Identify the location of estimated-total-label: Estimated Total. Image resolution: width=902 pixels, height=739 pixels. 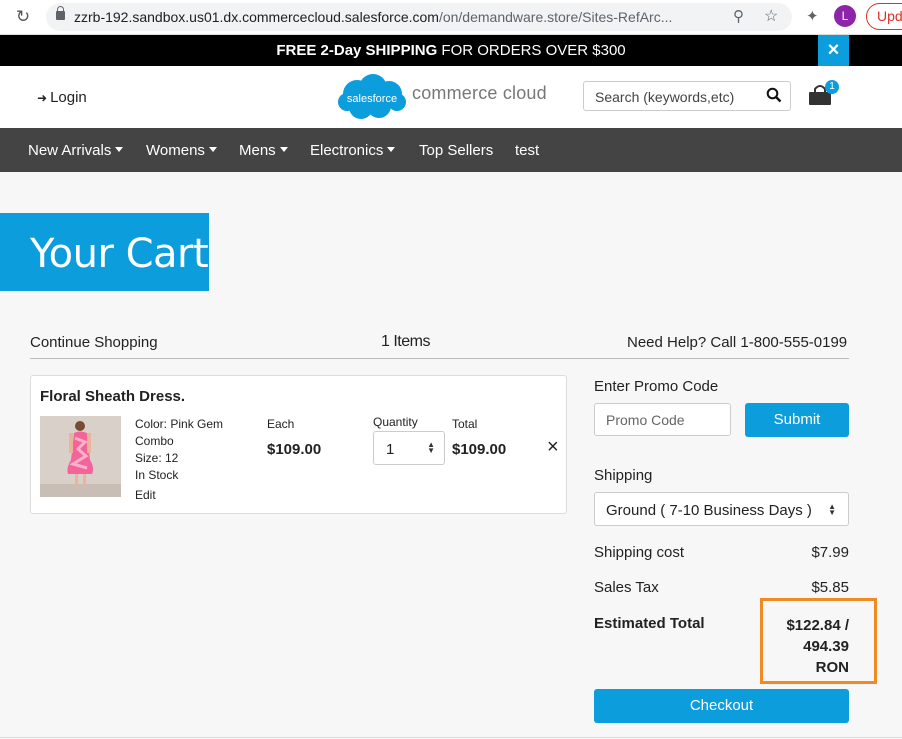
(649, 623).